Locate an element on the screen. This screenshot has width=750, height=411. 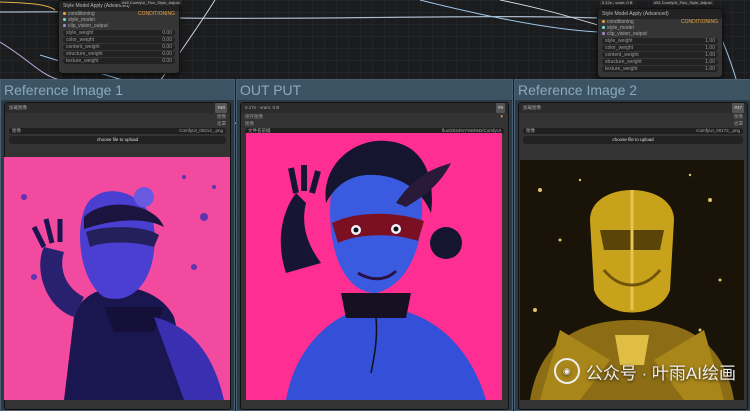
node-tag: #51 ComfyUI_Flux_Style_Adjust is located at coordinates (683, 2).